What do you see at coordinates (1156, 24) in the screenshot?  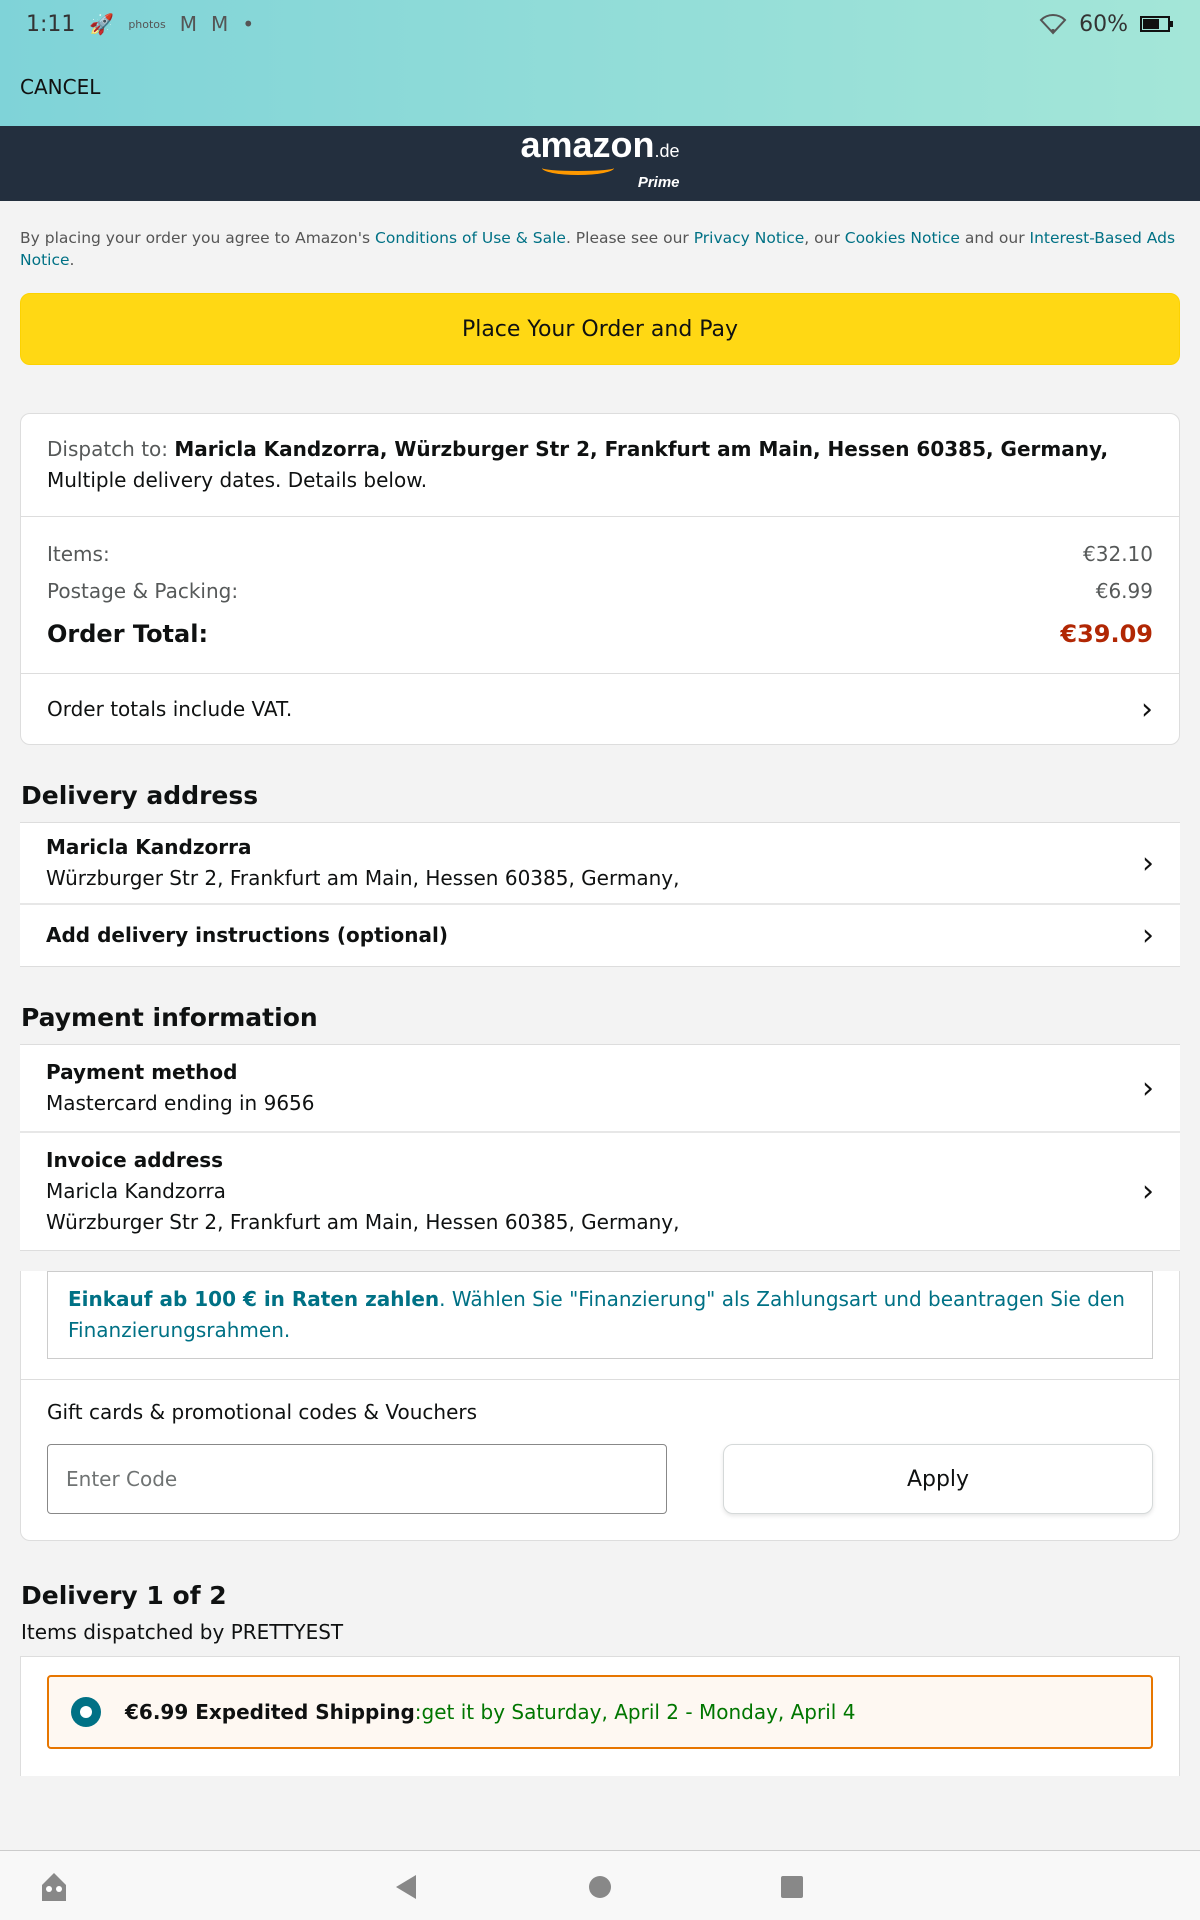 I see `battery-icon` at bounding box center [1156, 24].